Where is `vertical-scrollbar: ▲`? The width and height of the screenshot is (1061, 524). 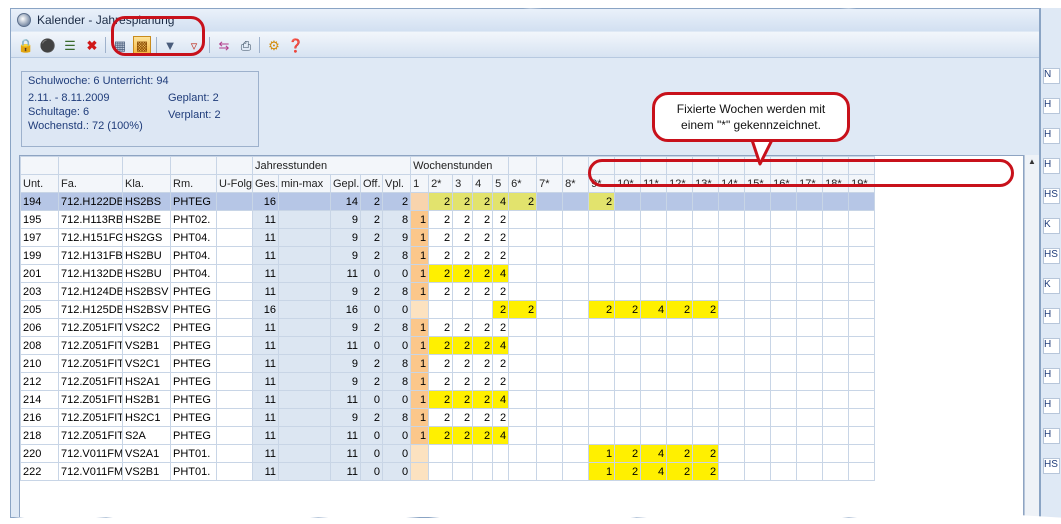
vertical-scrollbar: ▲ is located at coordinates (1031, 336).